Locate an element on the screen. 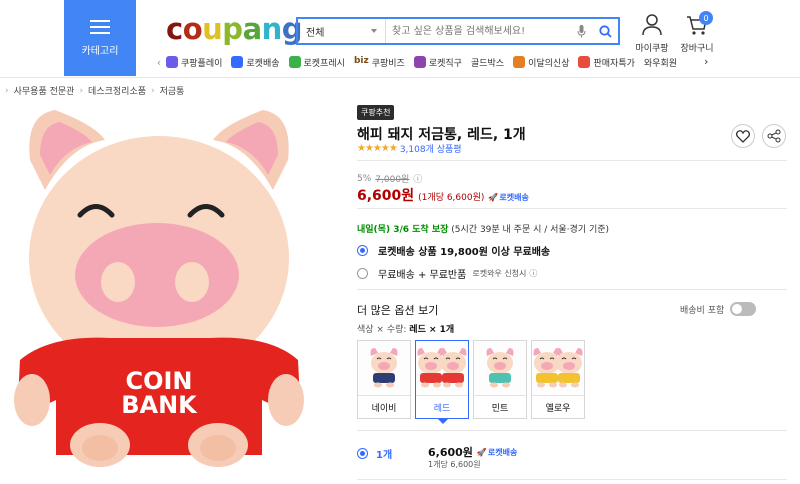  mypage-button: 마이쿠팡 is located at coordinates (652, 34).